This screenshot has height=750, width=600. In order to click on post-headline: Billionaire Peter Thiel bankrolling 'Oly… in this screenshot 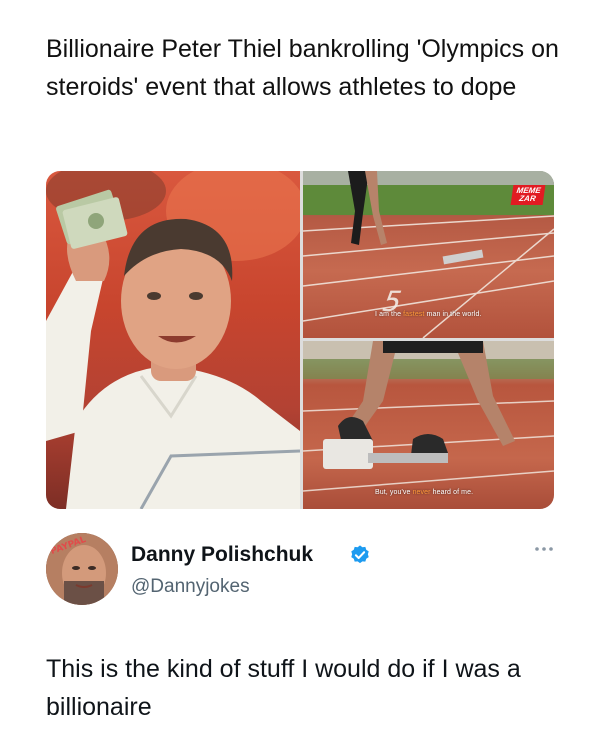, I will do `click(302, 68)`.